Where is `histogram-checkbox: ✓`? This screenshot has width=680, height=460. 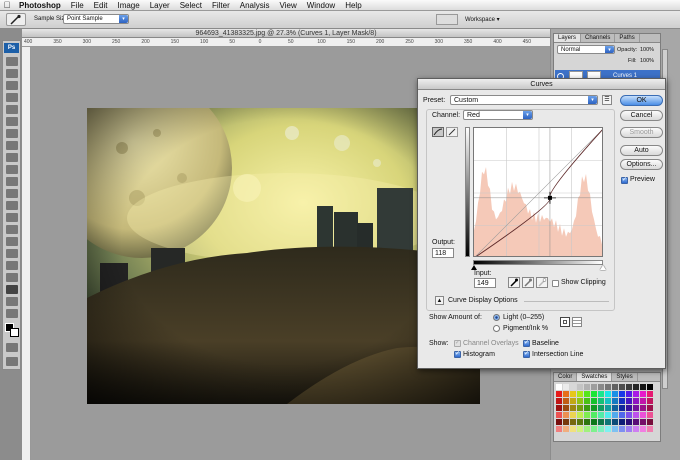 histogram-checkbox: ✓ is located at coordinates (457, 354).